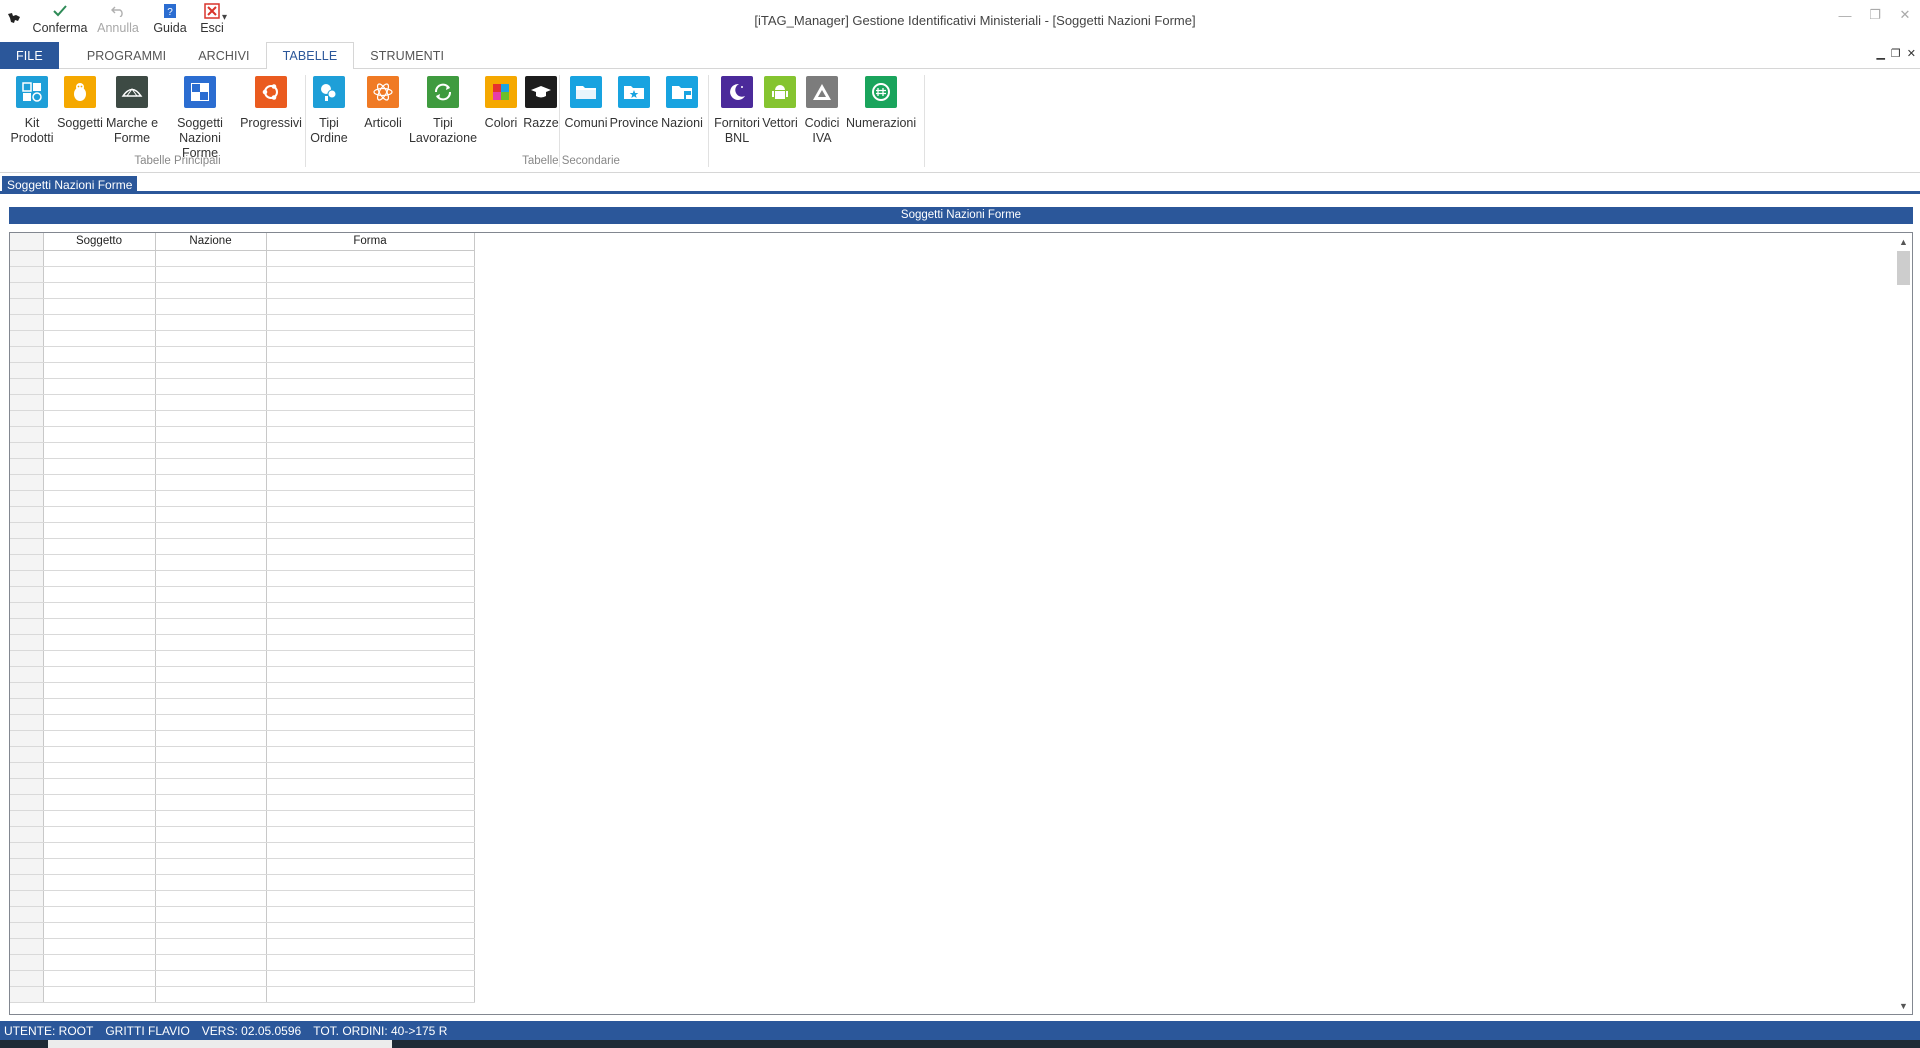  I want to click on column-header-forma: Forma, so click(370, 242).